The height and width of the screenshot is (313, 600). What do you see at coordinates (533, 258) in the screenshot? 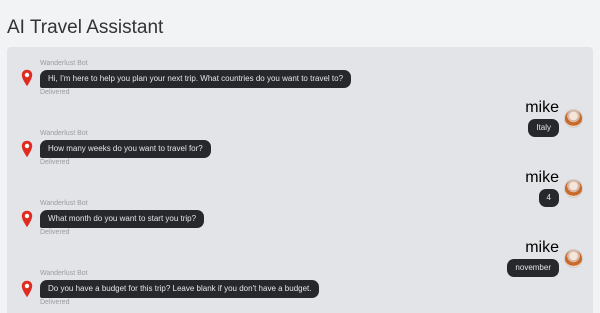
I see `user-message: mike november` at bounding box center [533, 258].